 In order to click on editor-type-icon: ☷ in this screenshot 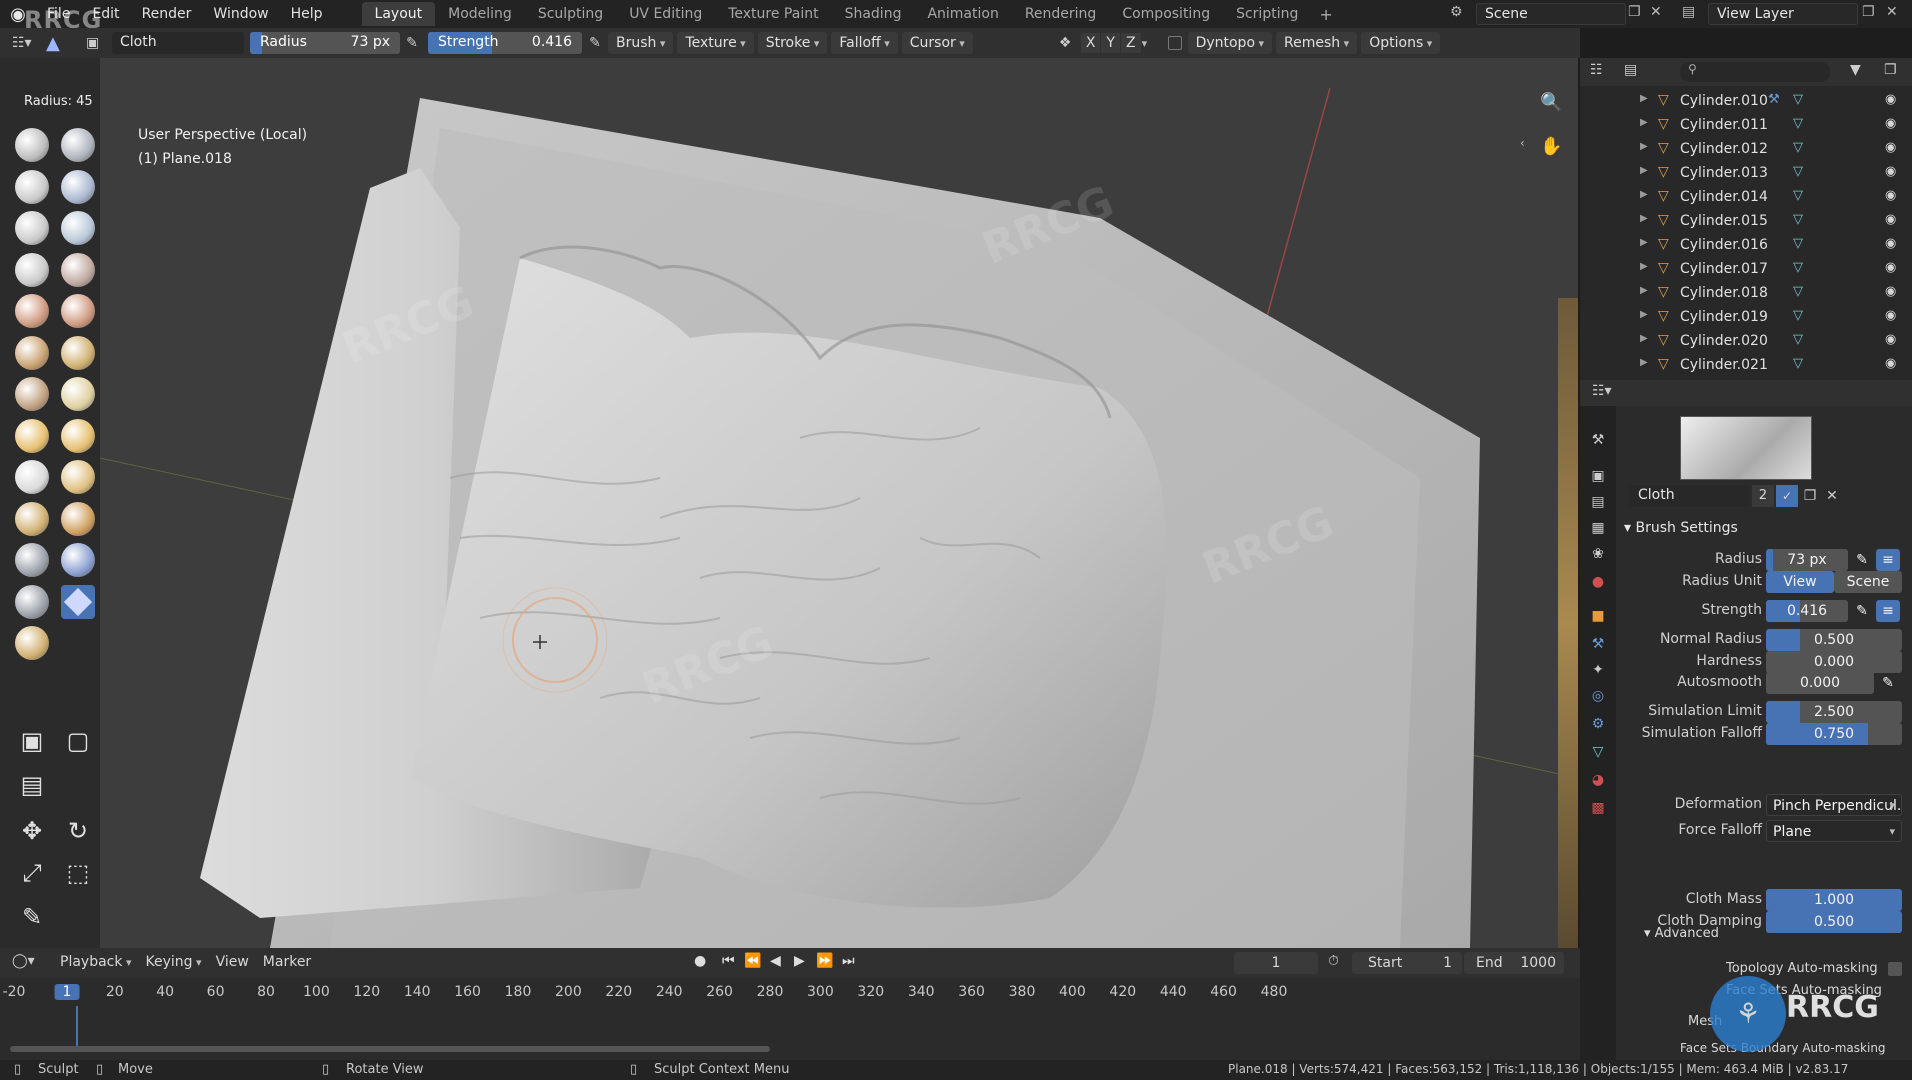, I will do `click(1596, 70)`.